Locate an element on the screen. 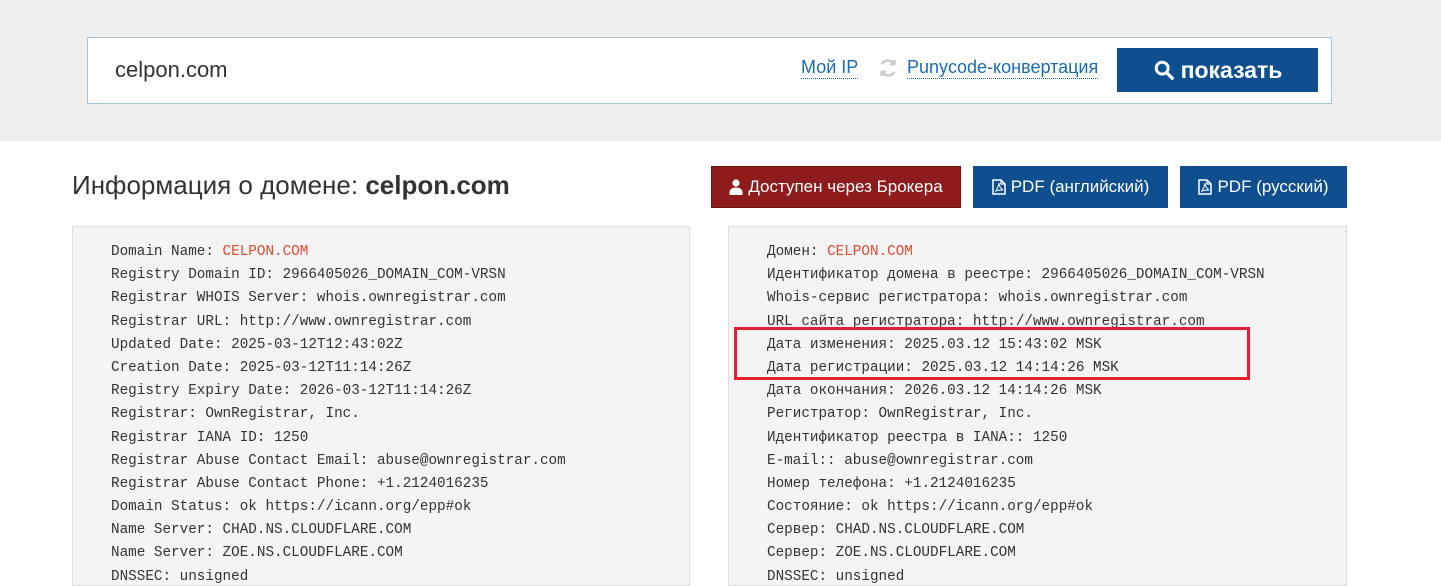 The image size is (1441, 586). whois-field-value: 2026.03.12 14:14:26 MSK is located at coordinates (1003, 391).